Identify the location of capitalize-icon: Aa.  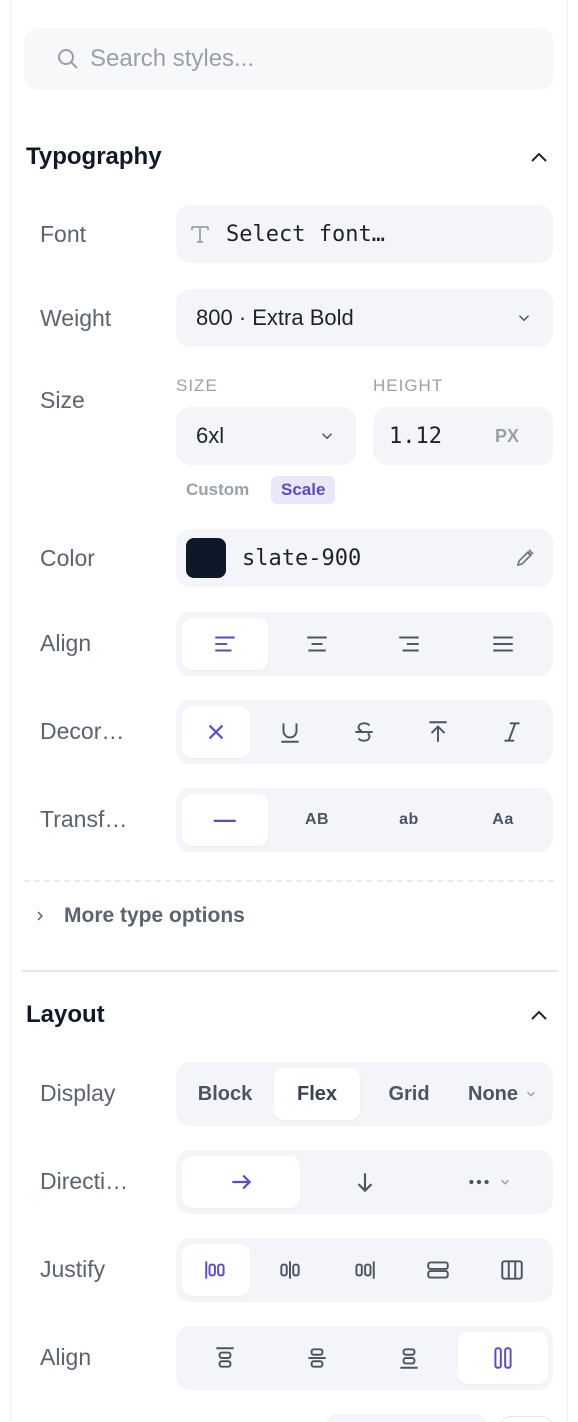
(503, 819).